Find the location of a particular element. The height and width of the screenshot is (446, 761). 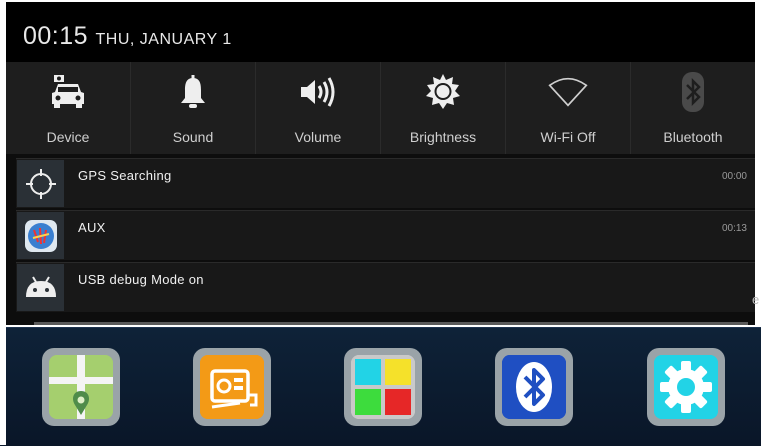

aux-app-icon is located at coordinates (40, 235).